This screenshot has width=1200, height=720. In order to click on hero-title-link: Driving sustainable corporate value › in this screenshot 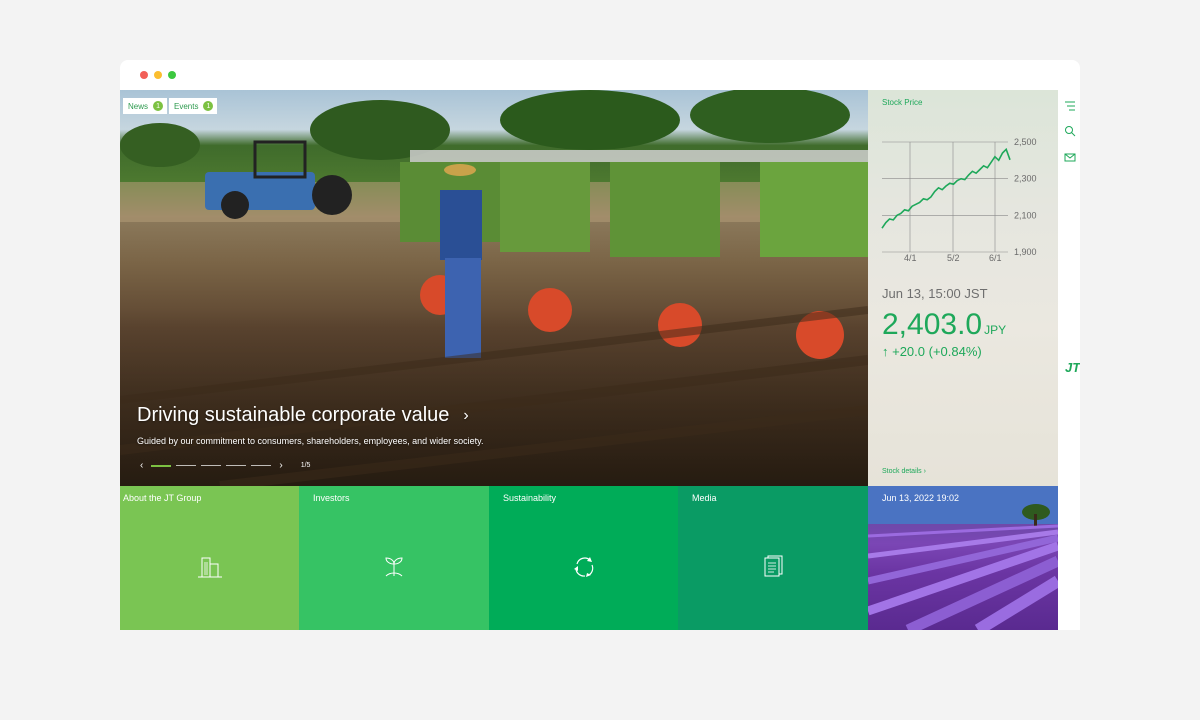, I will do `click(303, 415)`.